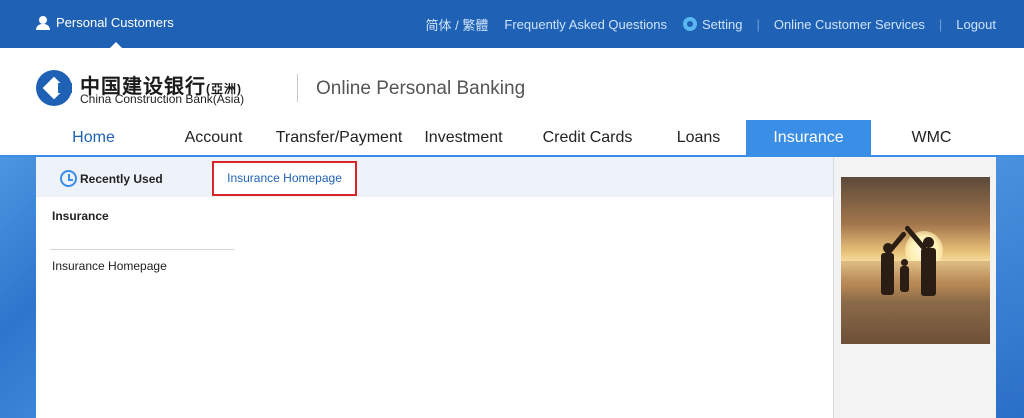 Image resolution: width=1024 pixels, height=418 pixels. Describe the element at coordinates (587, 138) in the screenshot. I see `nav-tab-credit-cards: Credit Cards` at that location.